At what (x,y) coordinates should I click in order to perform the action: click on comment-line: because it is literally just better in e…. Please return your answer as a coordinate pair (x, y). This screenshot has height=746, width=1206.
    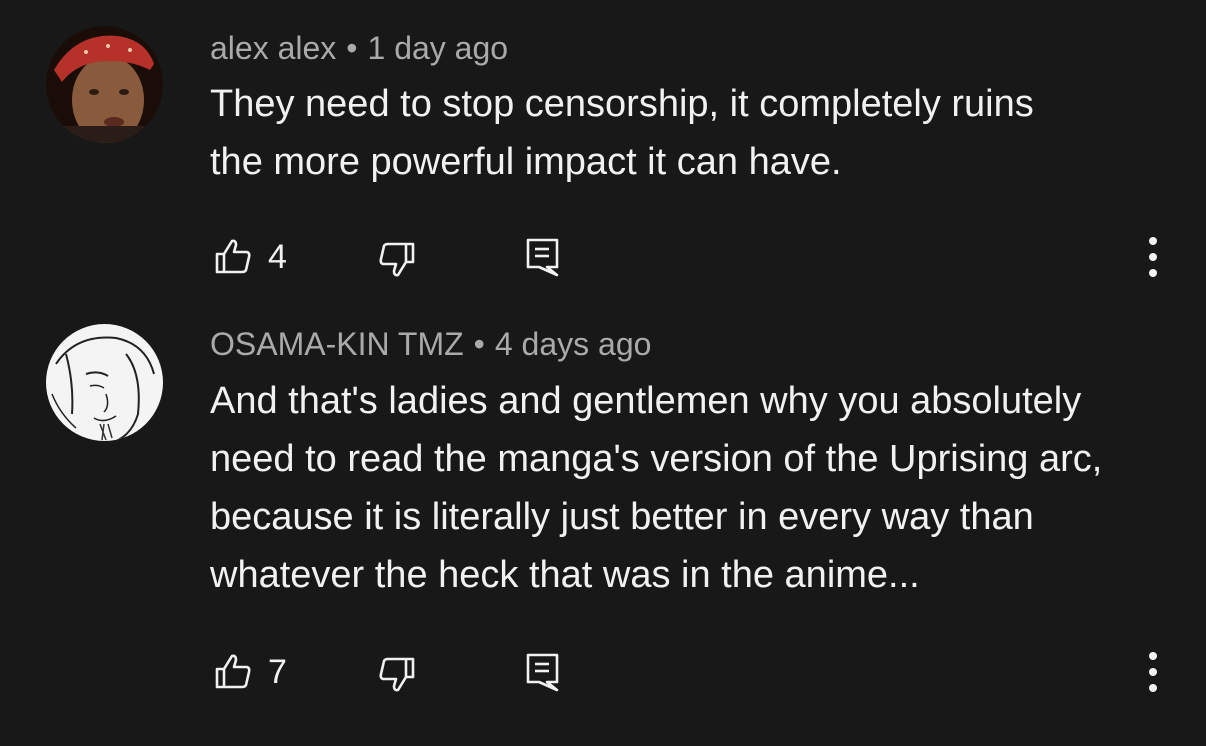
    Looking at the image, I should click on (622, 517).